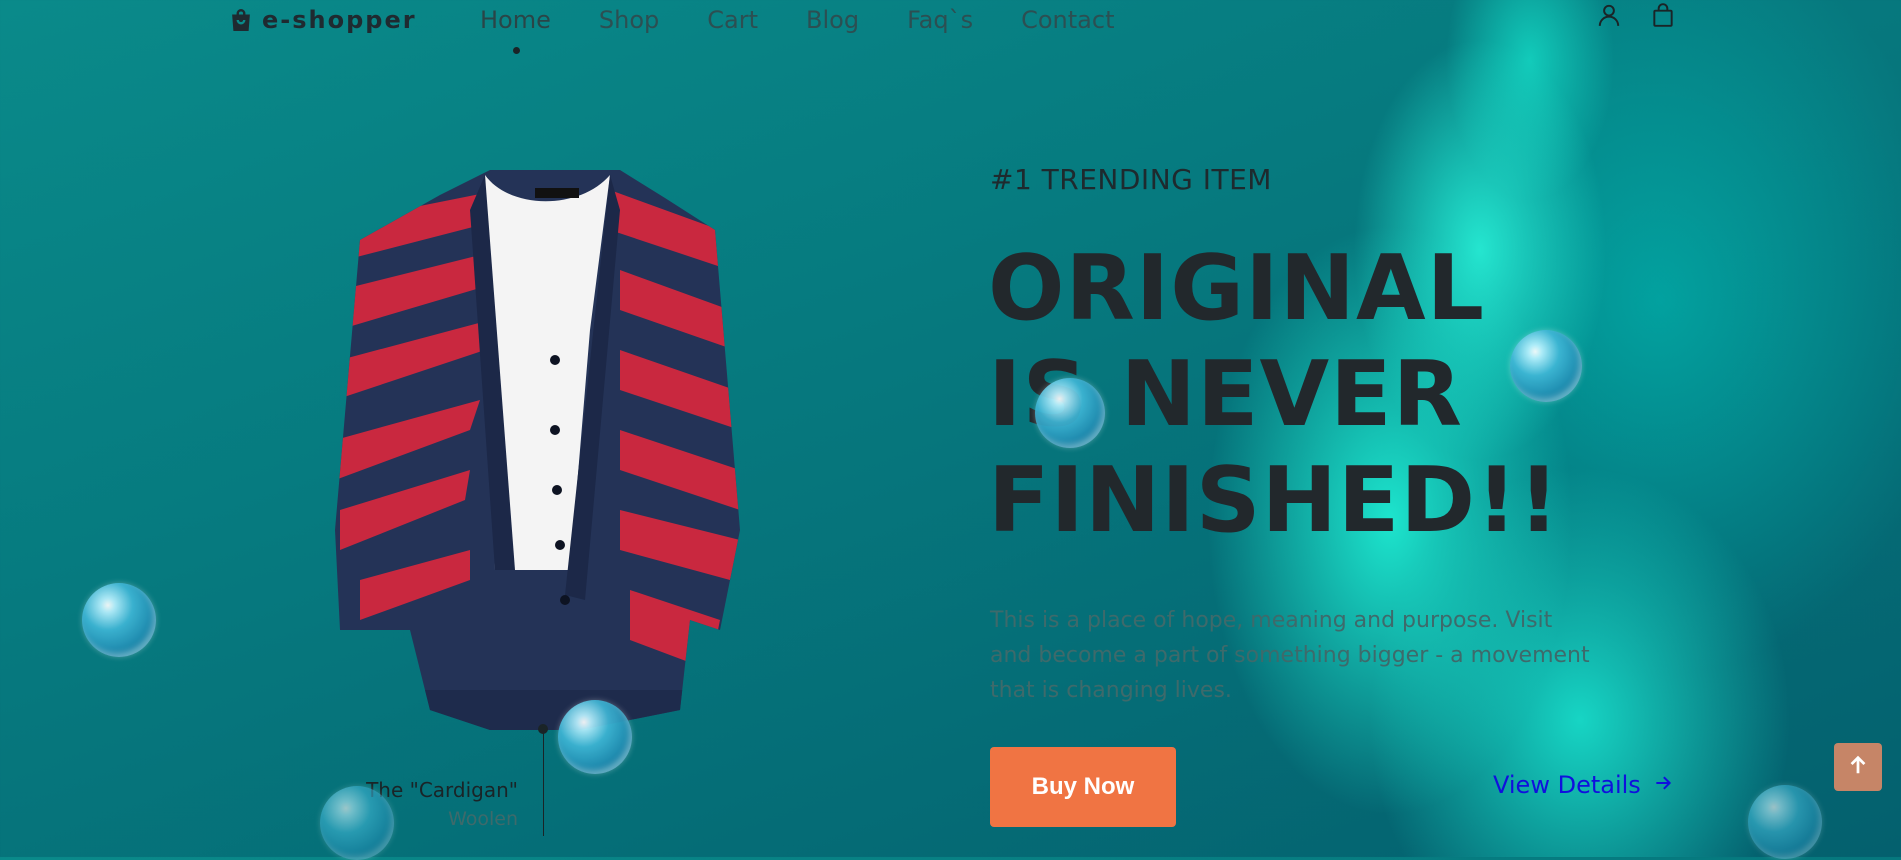 The width and height of the screenshot is (1901, 860). What do you see at coordinates (732, 20) in the screenshot?
I see `nav-cart: Cart` at bounding box center [732, 20].